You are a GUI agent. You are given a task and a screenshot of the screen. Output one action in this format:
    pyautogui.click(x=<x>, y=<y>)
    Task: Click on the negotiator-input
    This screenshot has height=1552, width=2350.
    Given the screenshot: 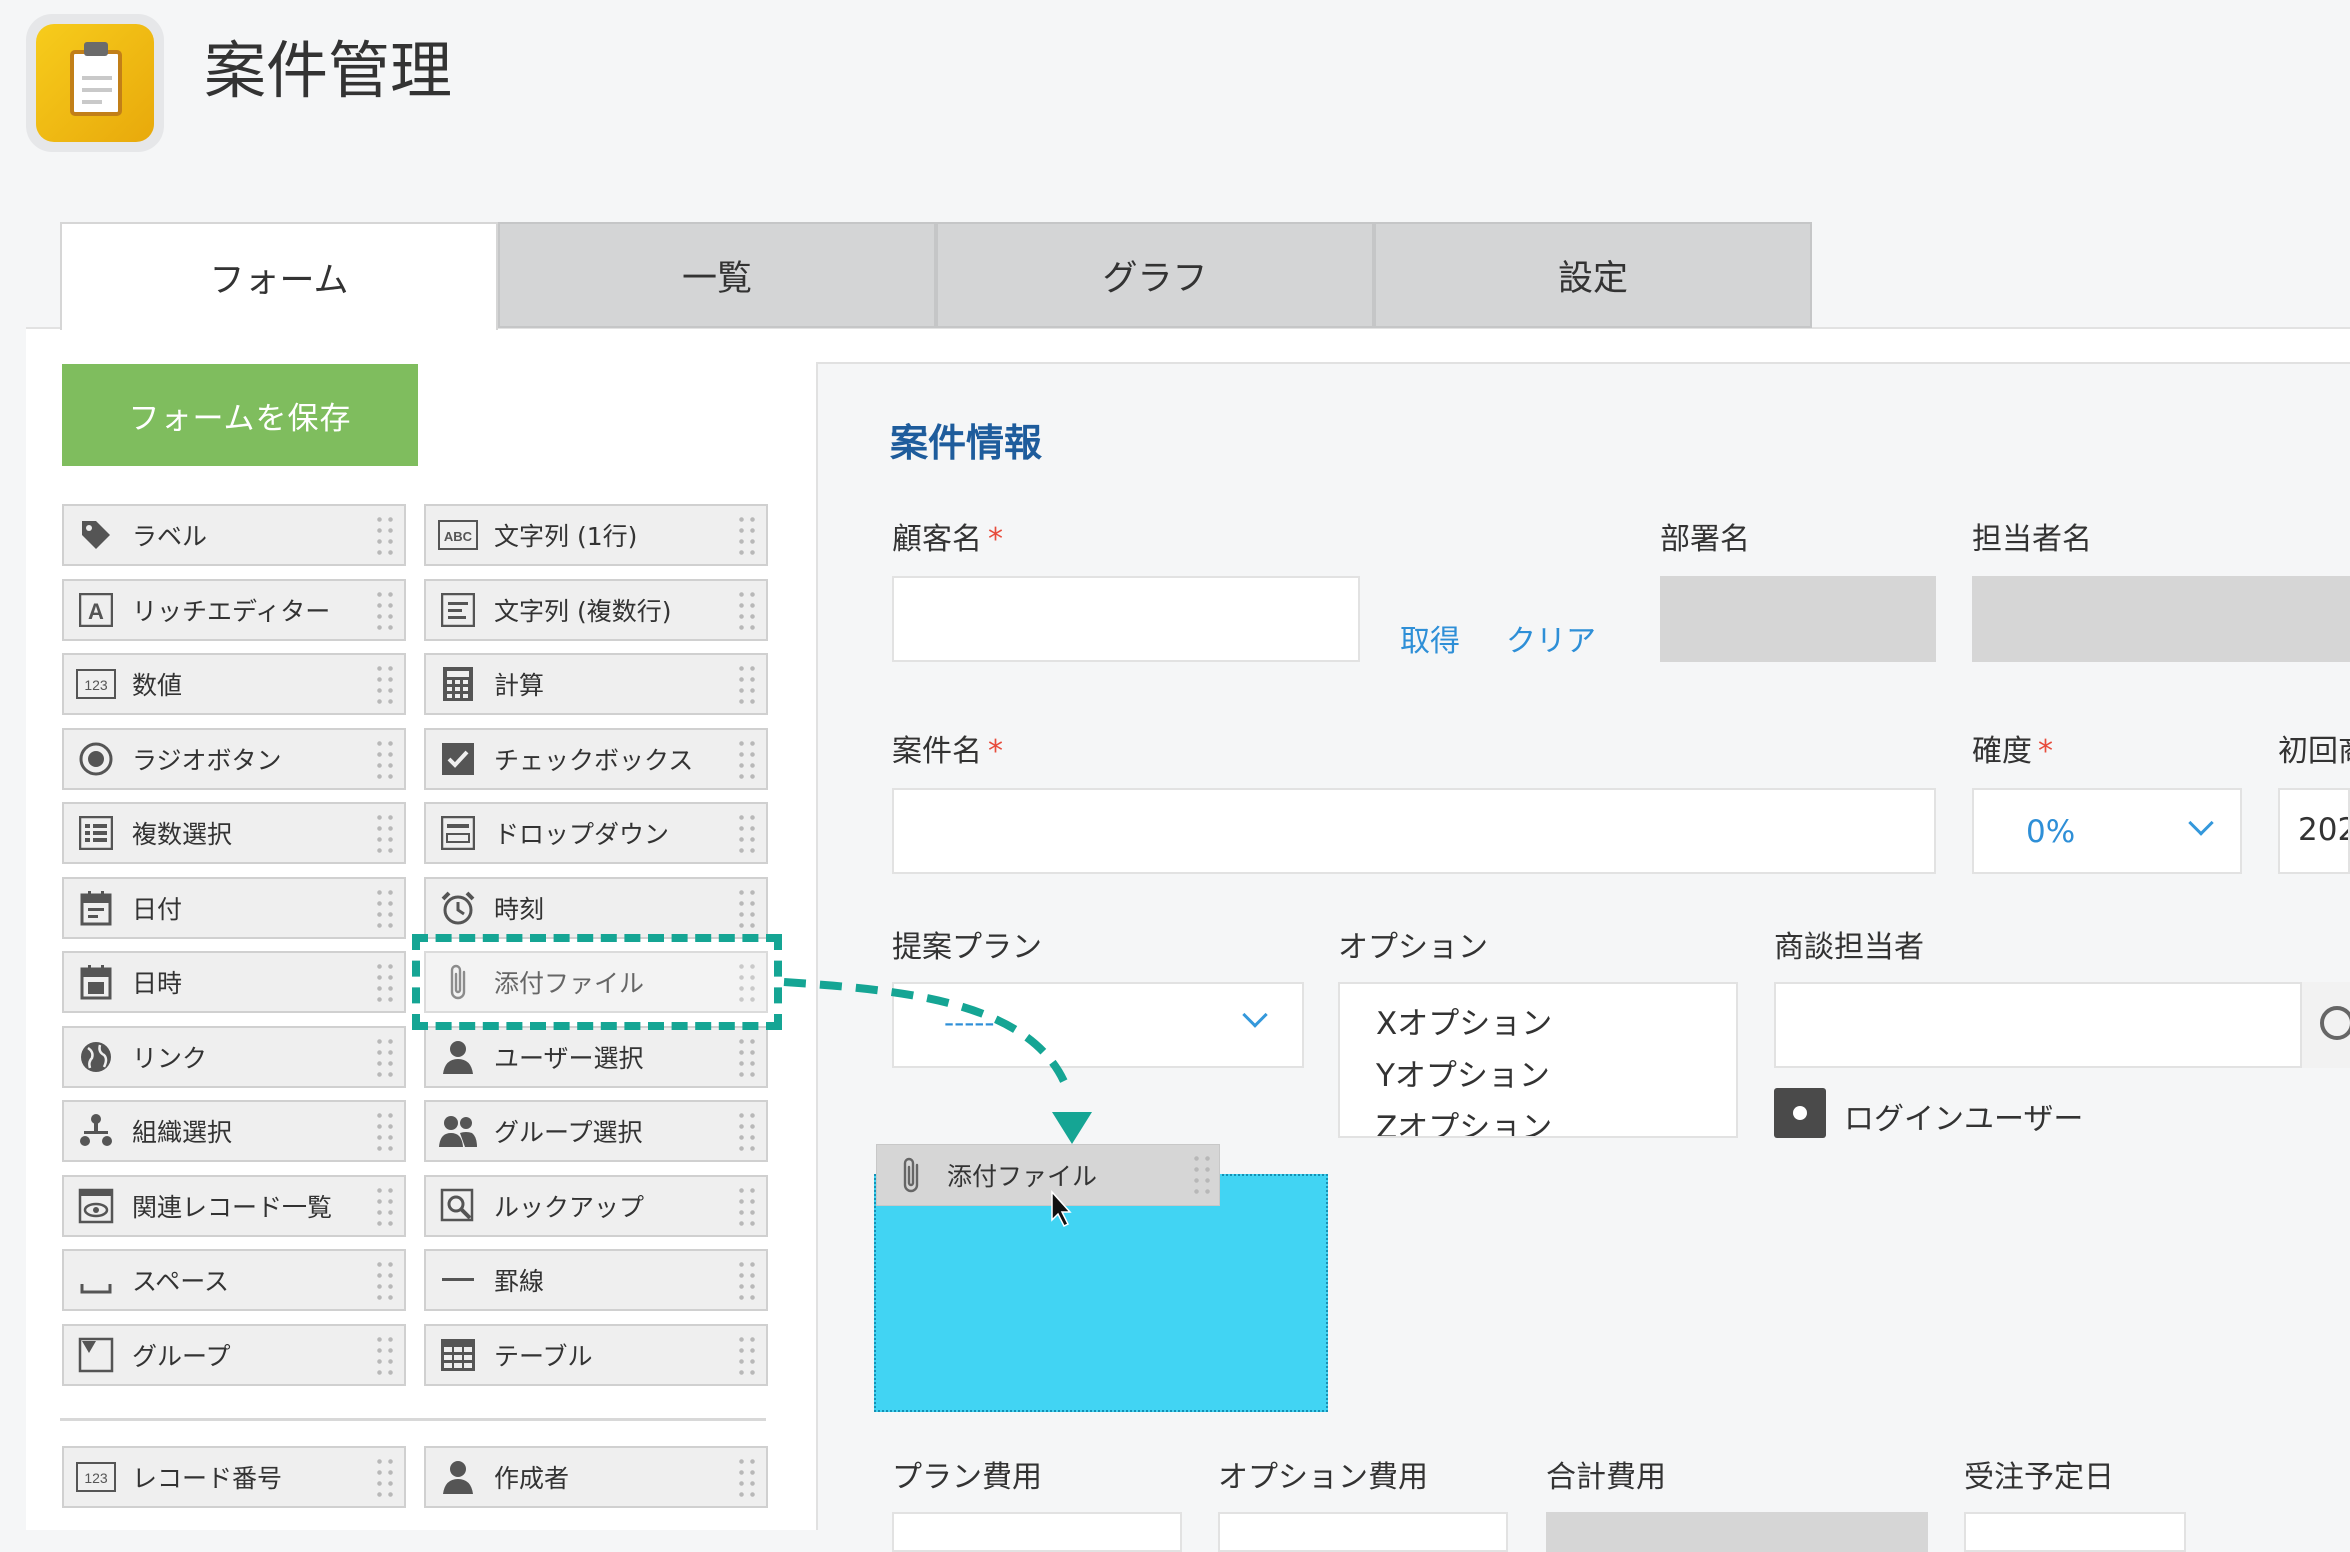 What is the action you would take?
    pyautogui.click(x=2062, y=1025)
    